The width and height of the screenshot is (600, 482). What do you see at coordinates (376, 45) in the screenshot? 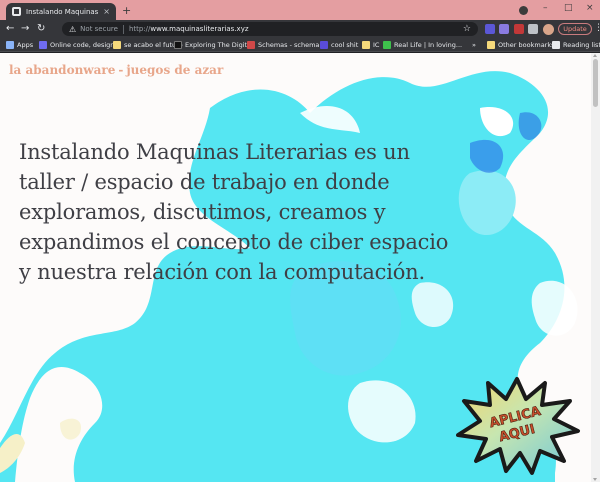
I see `bookmark-label: IC` at bounding box center [376, 45].